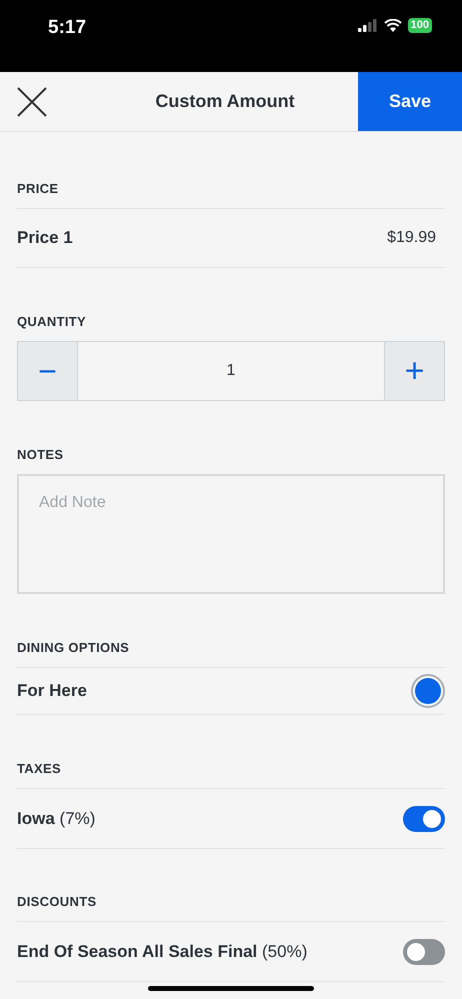 The width and height of the screenshot is (462, 999). What do you see at coordinates (52, 691) in the screenshot?
I see `option-name: For Here` at bounding box center [52, 691].